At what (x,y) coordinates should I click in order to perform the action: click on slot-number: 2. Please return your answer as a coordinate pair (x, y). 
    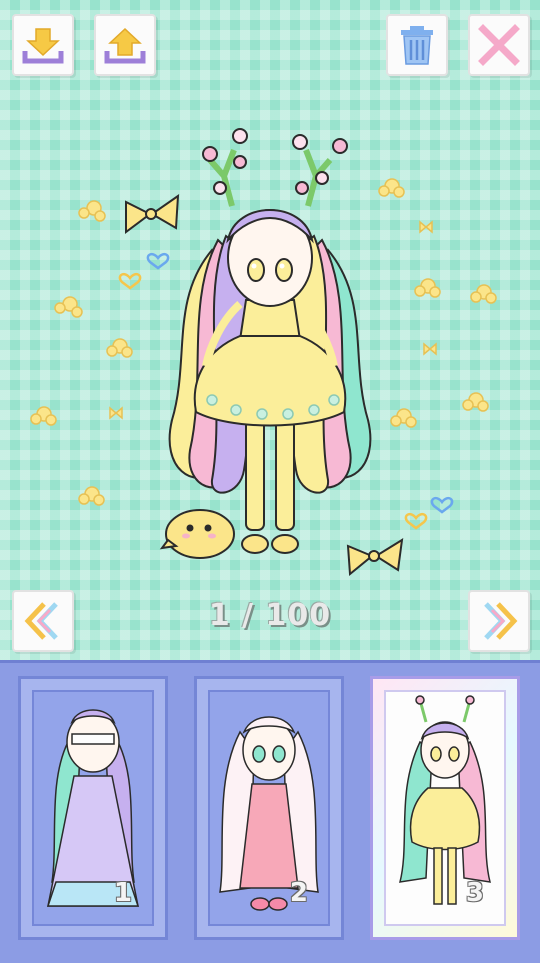
    Looking at the image, I should click on (298, 893).